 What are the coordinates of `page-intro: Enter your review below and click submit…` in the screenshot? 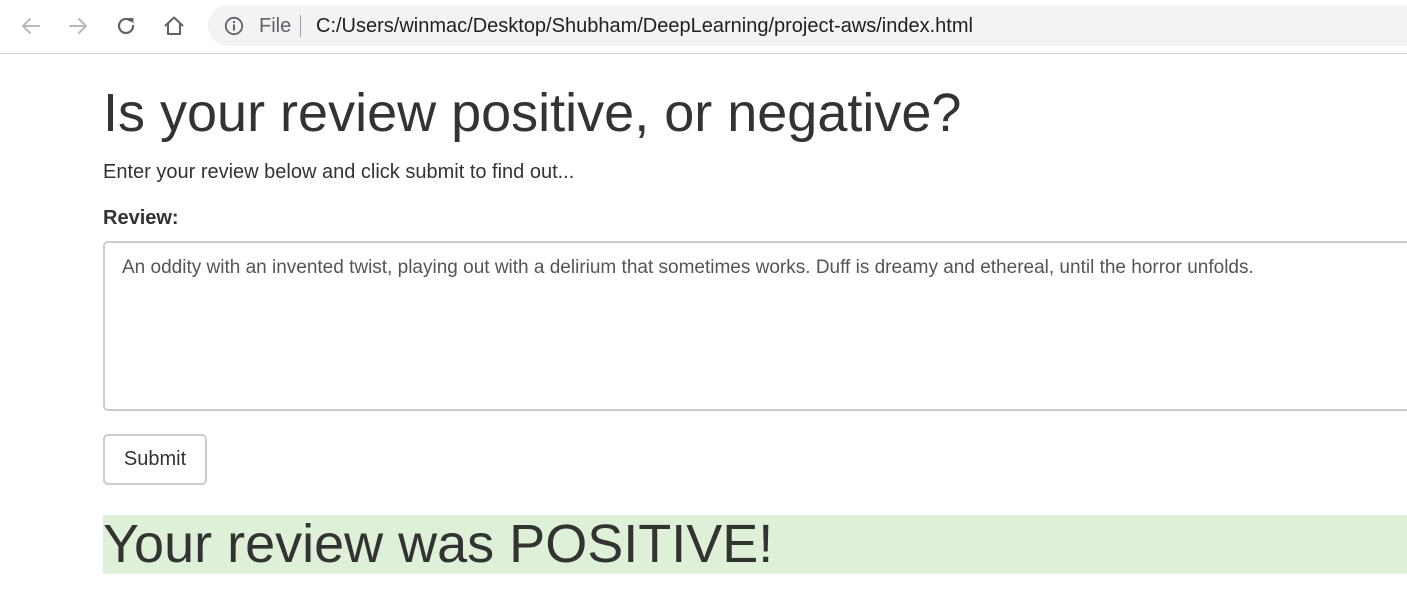 It's located at (339, 172).